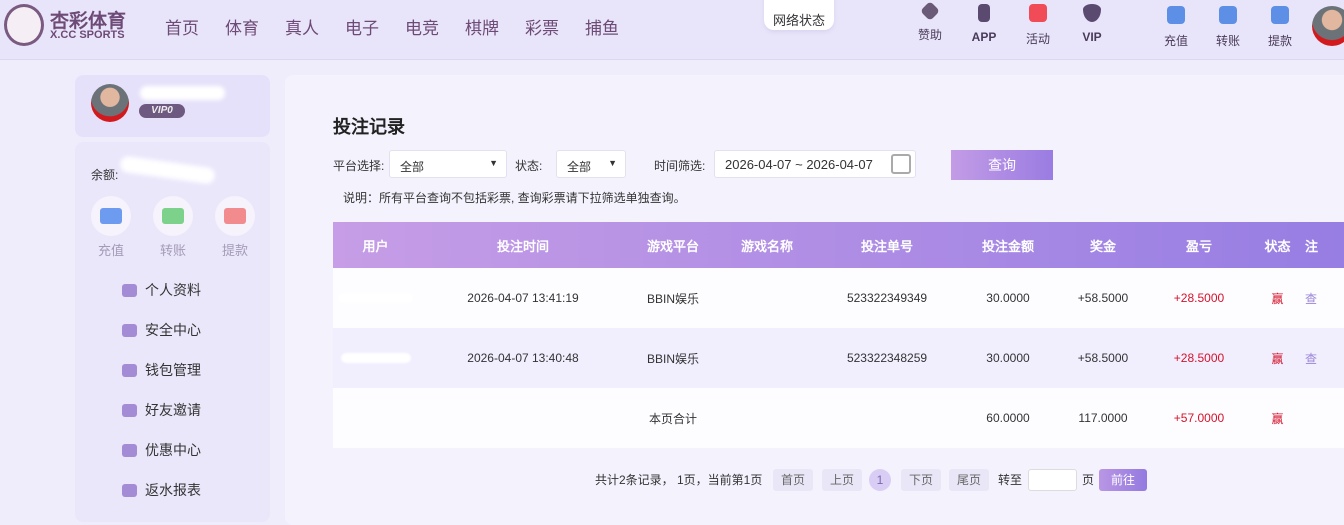 This screenshot has height=525, width=1344. What do you see at coordinates (514, 198) in the screenshot?
I see `note-text: 说明：所有平台查询不包括彩票, 查询彩票请下拉筛选单独查询。` at bounding box center [514, 198].